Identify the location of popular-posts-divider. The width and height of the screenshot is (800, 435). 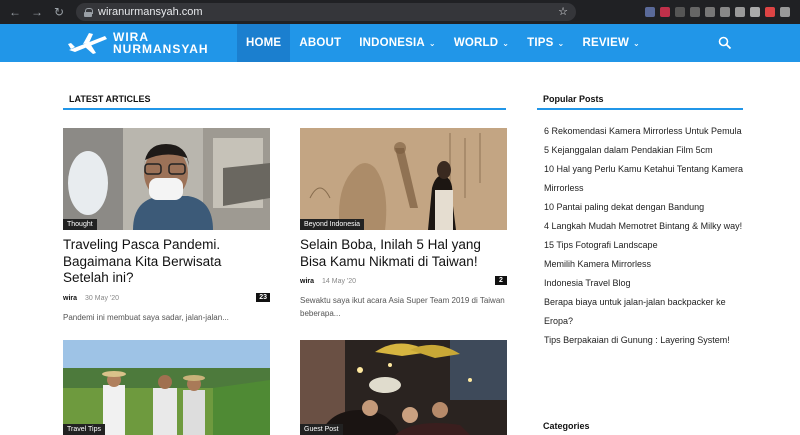
(640, 109).